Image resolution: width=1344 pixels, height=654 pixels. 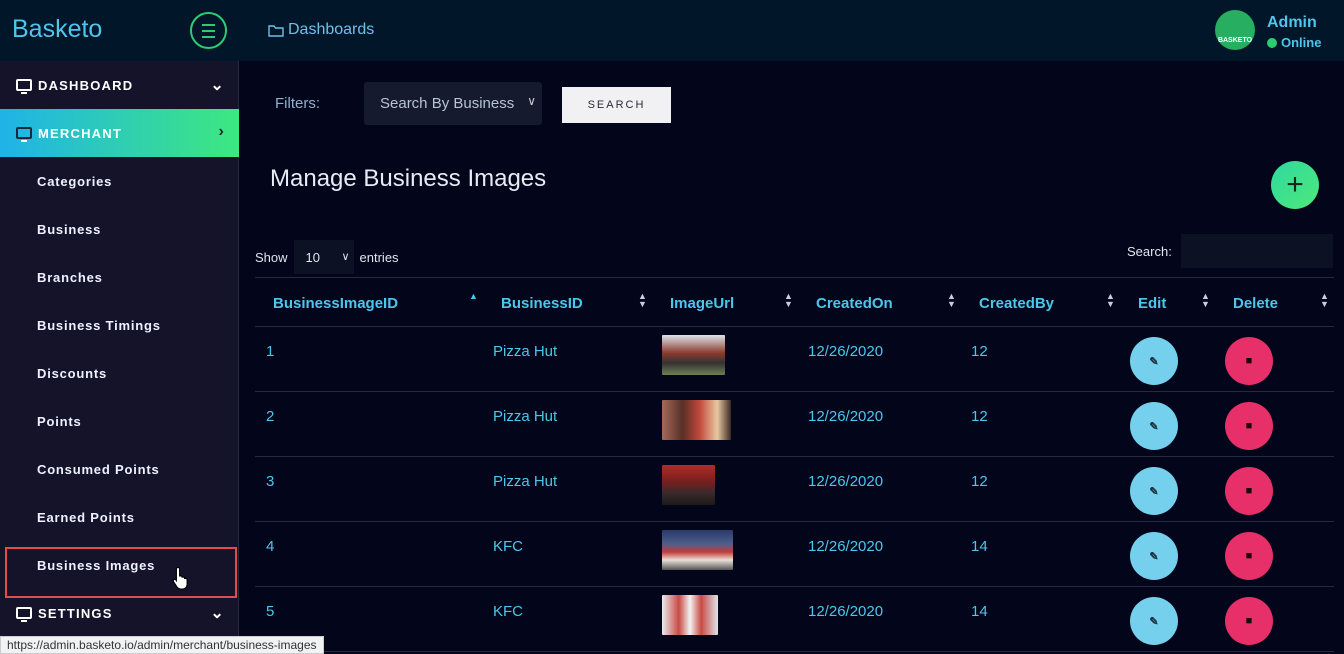 What do you see at coordinates (217, 85) in the screenshot?
I see `chevron-down-icon: ⌄` at bounding box center [217, 85].